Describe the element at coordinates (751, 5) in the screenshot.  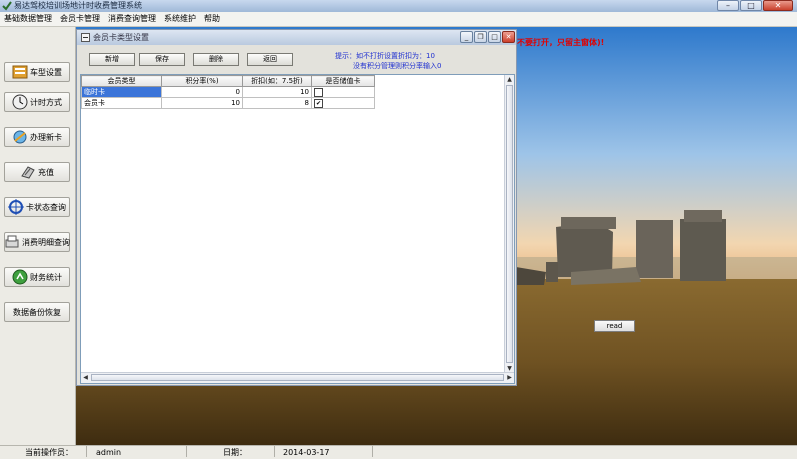
I see `maximize-button: □` at that location.